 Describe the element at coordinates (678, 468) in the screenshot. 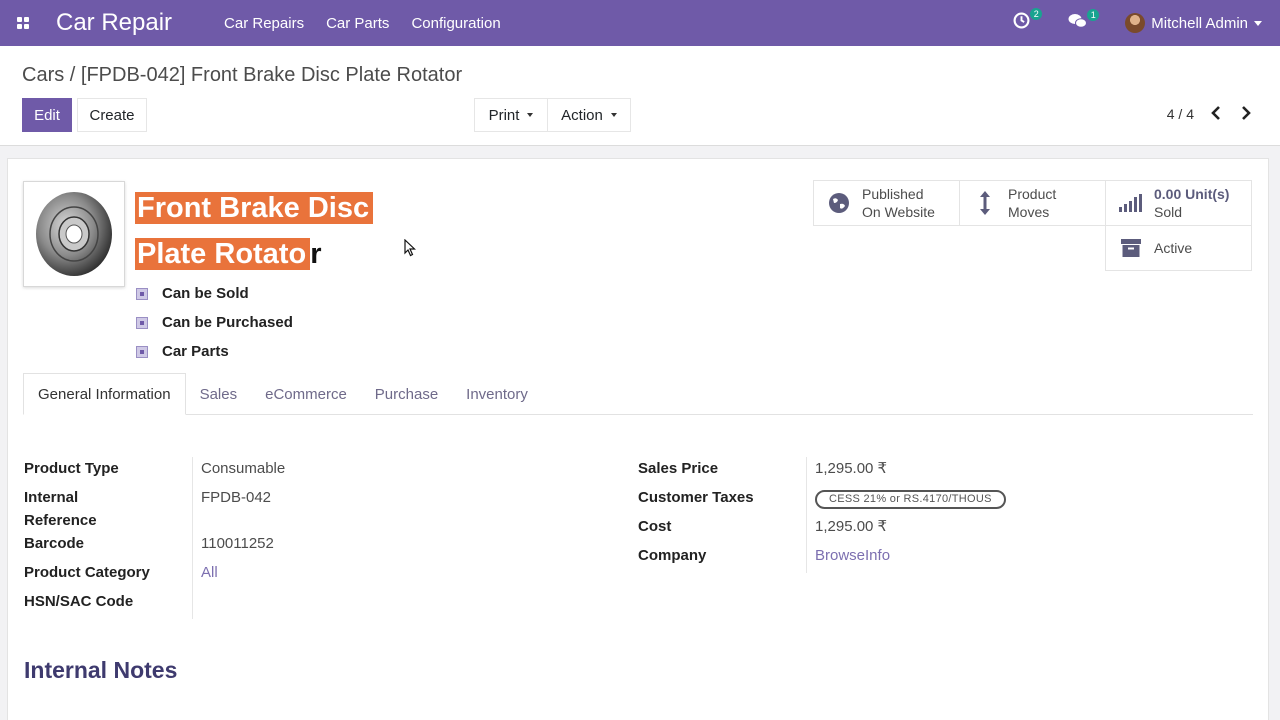

I see `sales-price-label: Sales Price` at that location.